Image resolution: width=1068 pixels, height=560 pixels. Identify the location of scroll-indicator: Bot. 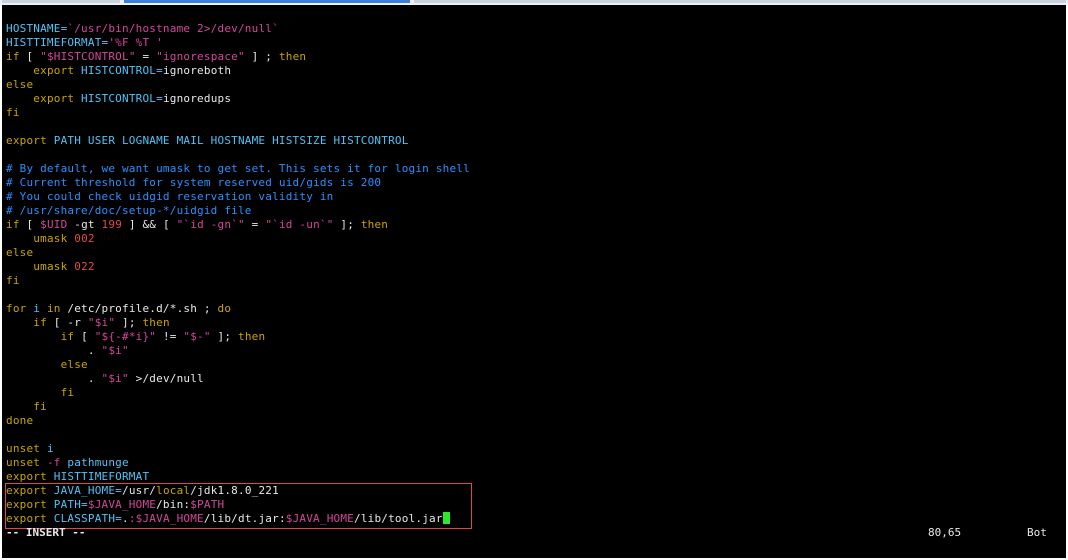
(1037, 532).